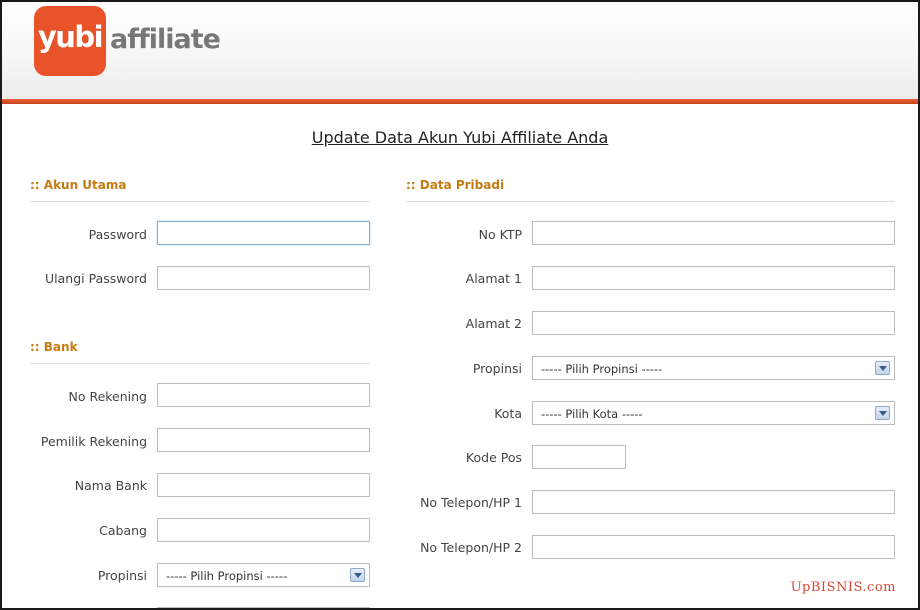 This screenshot has height=610, width=920. Describe the element at coordinates (460, 137) in the screenshot. I see `page-title: Update Data Akun Yubi Affiliate Anda` at that location.